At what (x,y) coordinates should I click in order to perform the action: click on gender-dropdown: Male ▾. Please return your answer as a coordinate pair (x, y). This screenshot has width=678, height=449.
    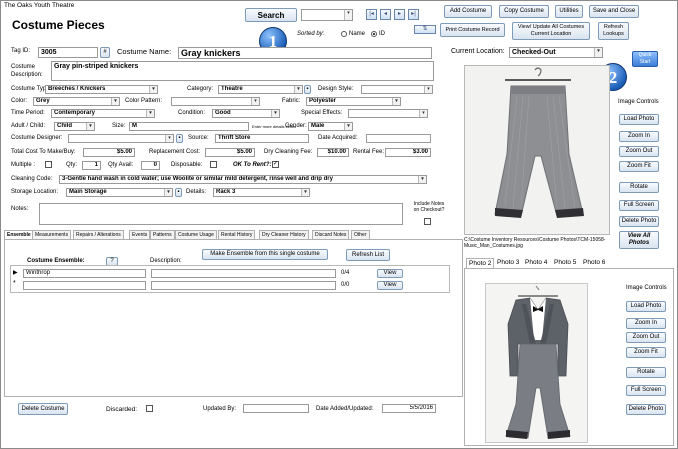
    Looking at the image, I should click on (330, 126).